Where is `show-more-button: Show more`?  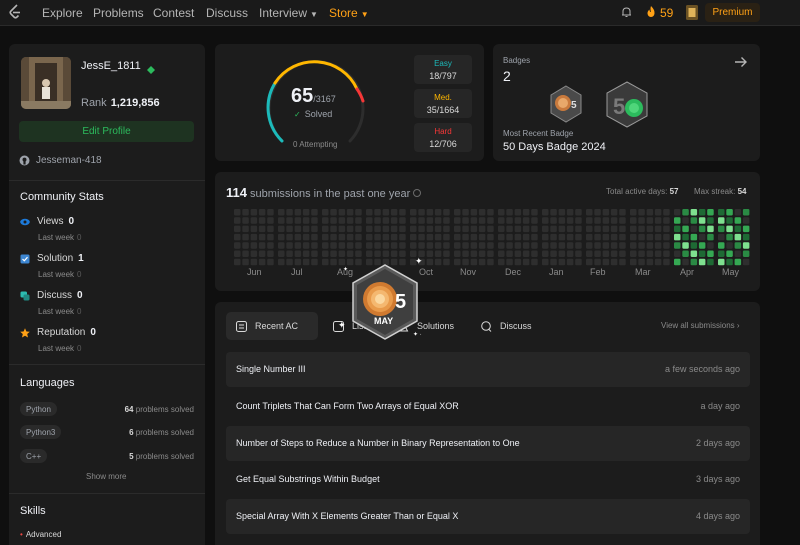 show-more-button: Show more is located at coordinates (106, 476).